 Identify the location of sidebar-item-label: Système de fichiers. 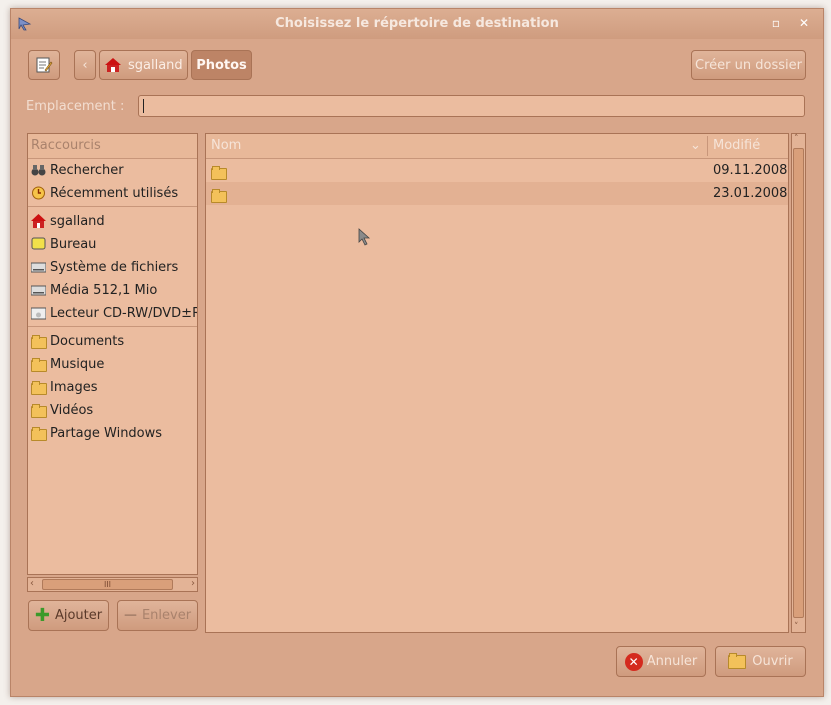
(114, 267).